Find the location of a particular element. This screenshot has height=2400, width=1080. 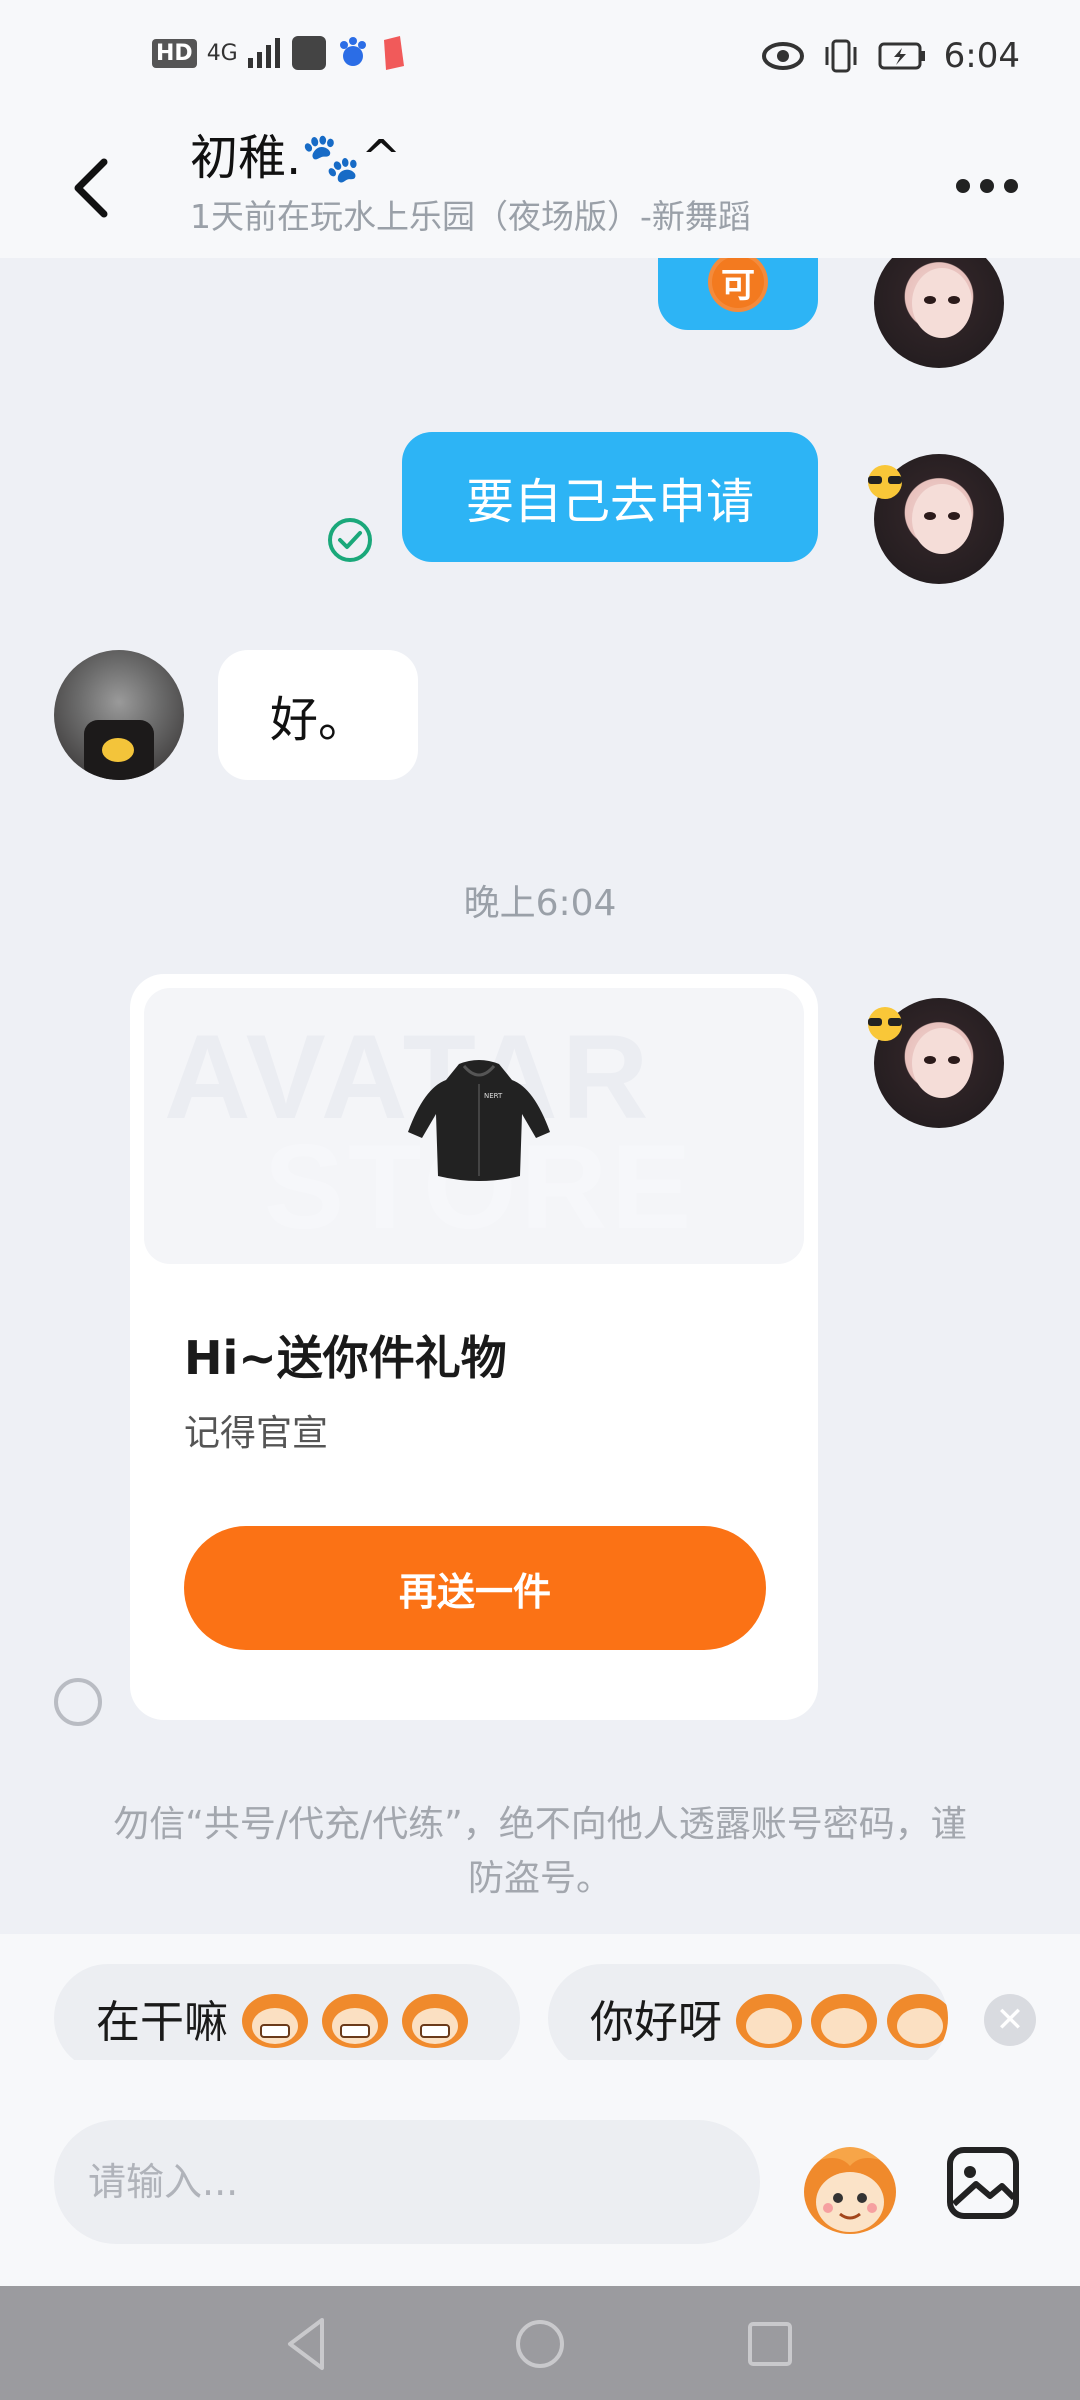

app-notification-icon is located at coordinates (308, 53).